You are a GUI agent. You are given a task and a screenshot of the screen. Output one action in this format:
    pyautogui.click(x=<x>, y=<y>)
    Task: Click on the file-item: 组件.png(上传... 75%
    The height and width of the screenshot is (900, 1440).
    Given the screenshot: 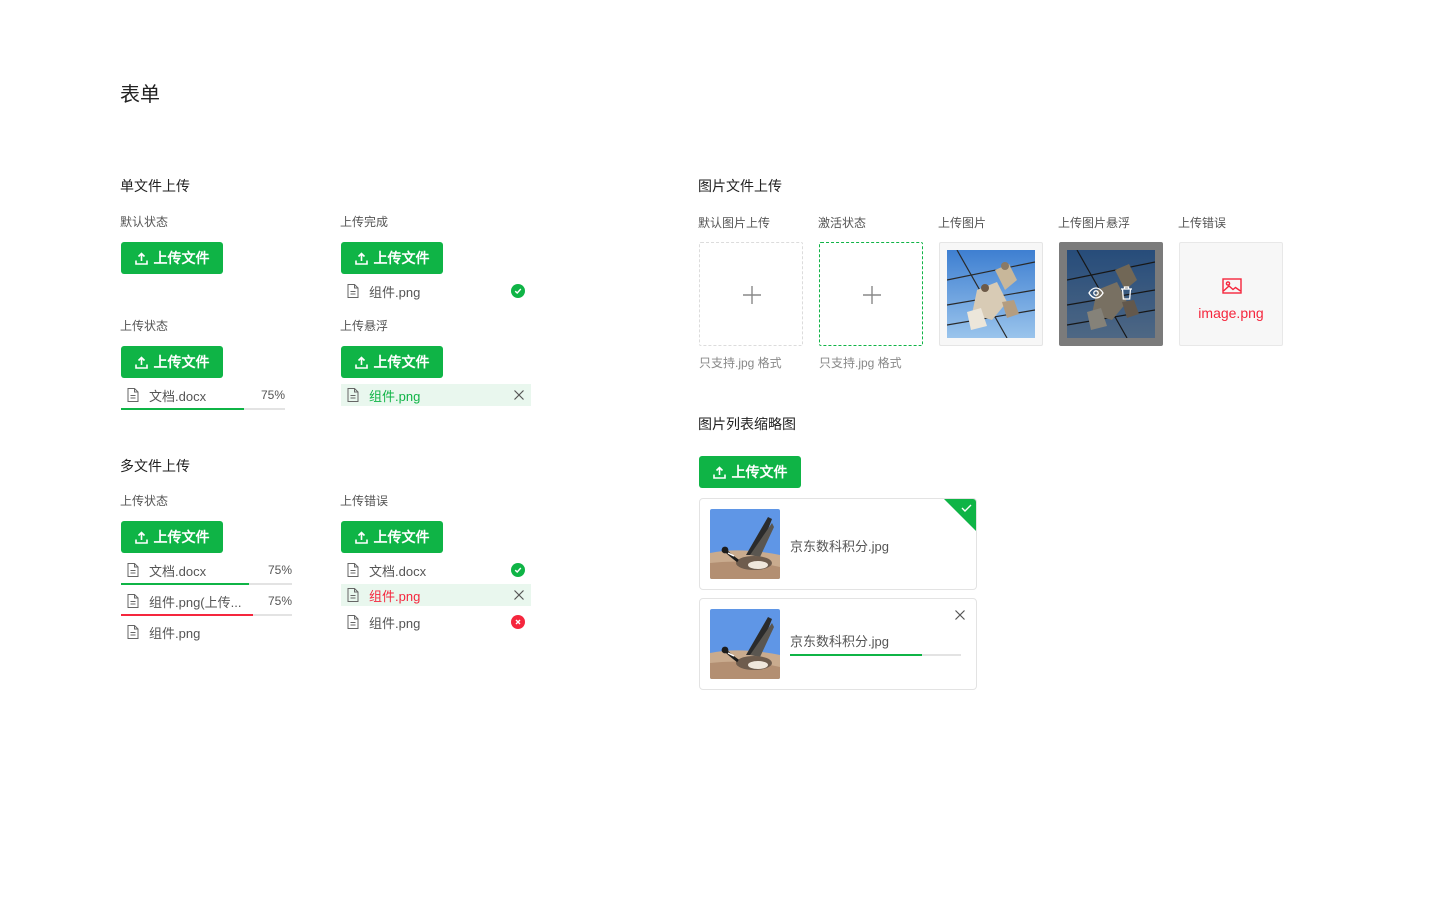 What is the action you would take?
    pyautogui.click(x=206, y=601)
    